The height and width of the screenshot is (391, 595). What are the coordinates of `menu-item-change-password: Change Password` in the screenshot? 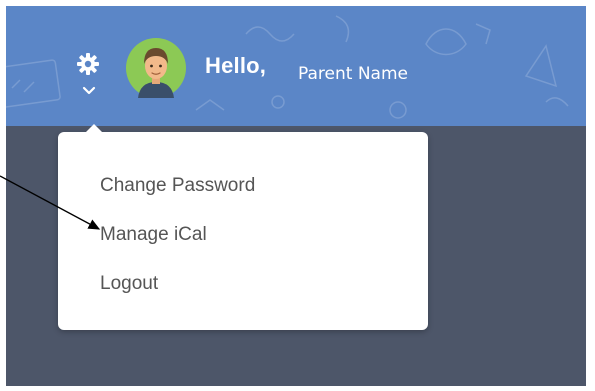 It's located at (177, 186).